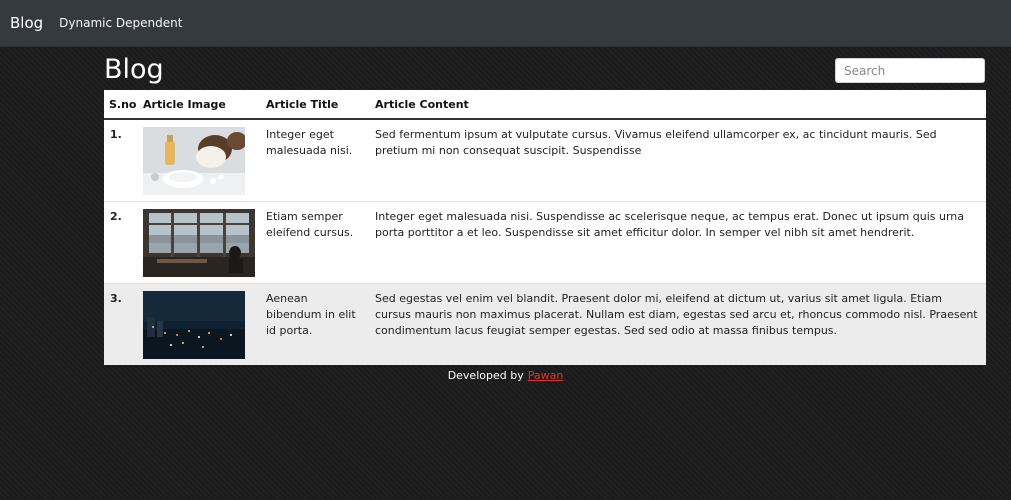 The image size is (1011, 500). I want to click on column-header-article-title: Article Title, so click(315, 105).